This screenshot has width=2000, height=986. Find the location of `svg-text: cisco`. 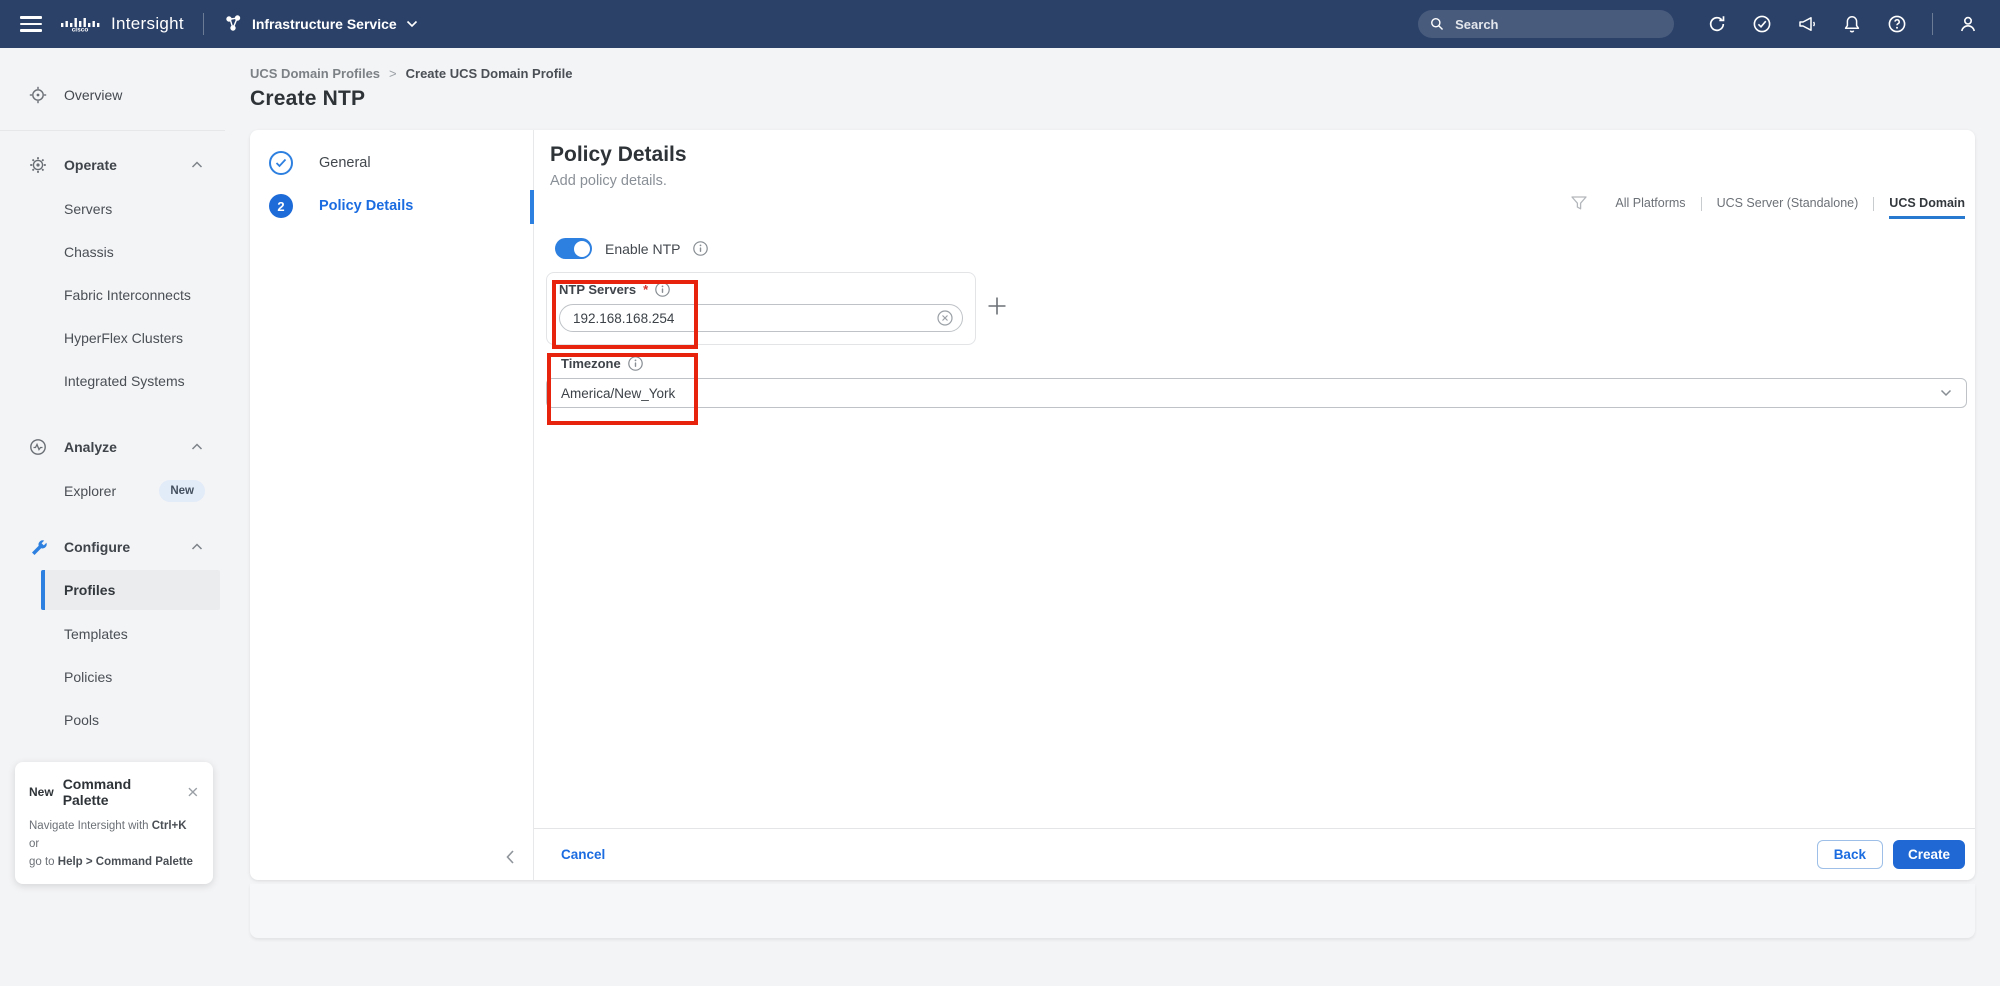

svg-text: cisco is located at coordinates (80, 29).